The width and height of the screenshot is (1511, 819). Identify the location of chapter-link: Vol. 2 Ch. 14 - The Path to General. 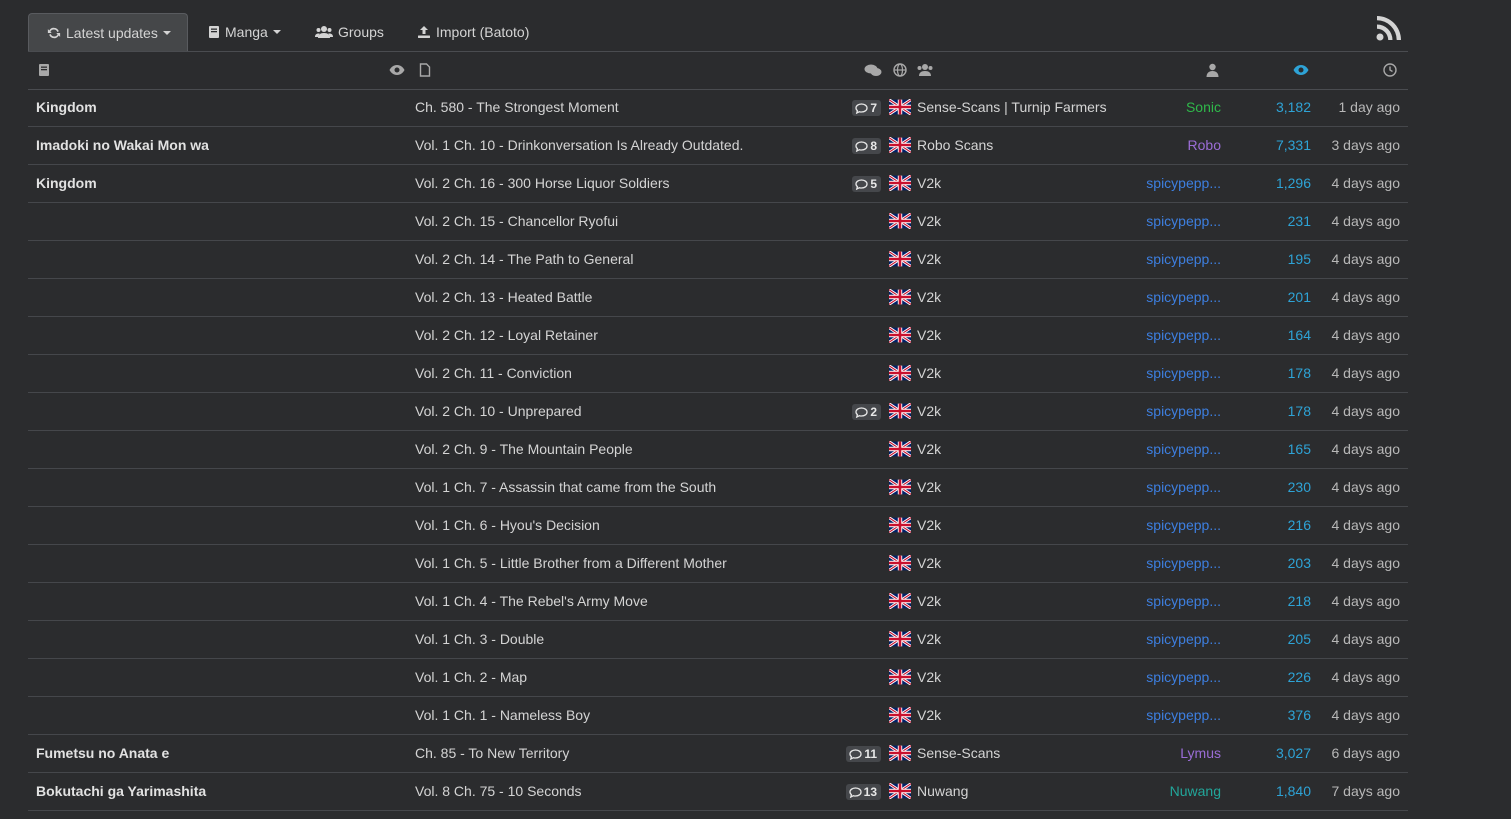
(524, 259).